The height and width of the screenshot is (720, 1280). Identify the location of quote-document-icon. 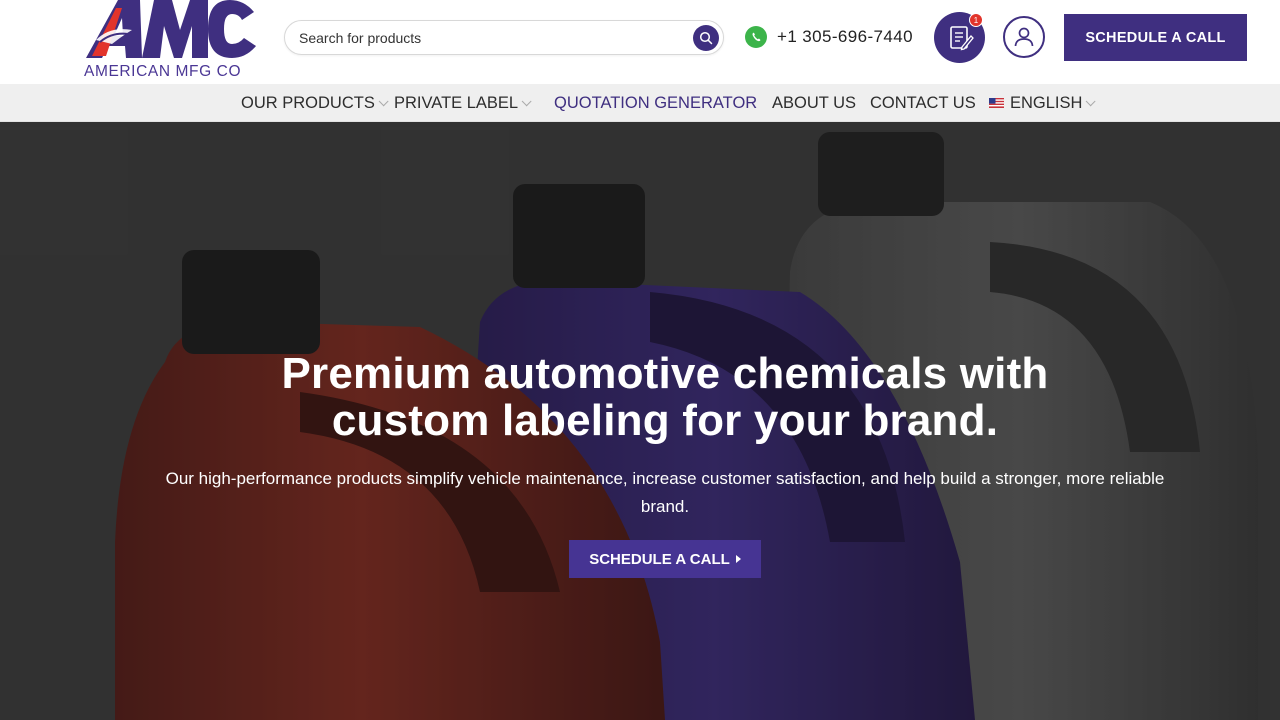
(961, 37).